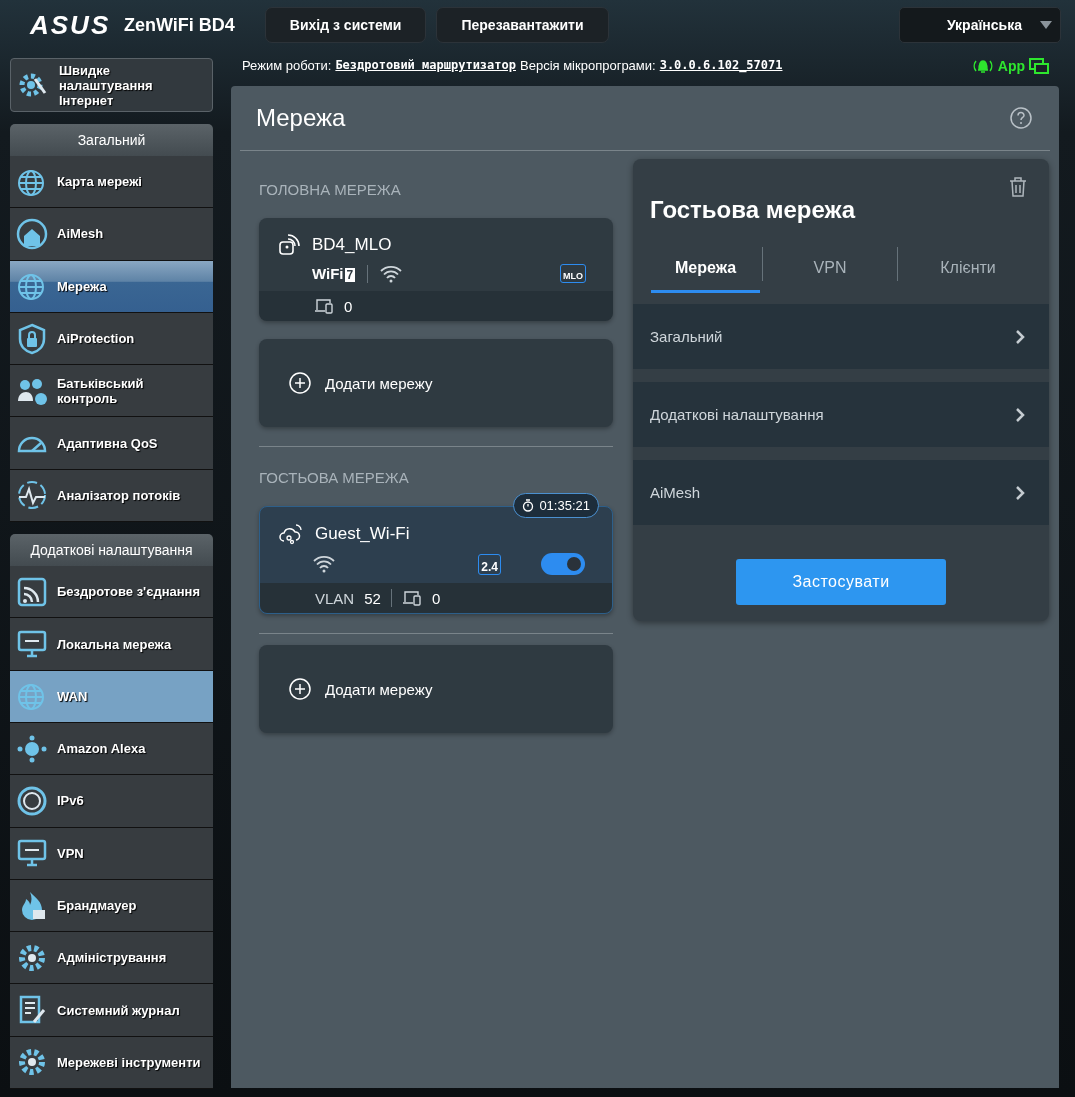  What do you see at coordinates (111, 339) in the screenshot?
I see `sidebar-item: AiProtection` at bounding box center [111, 339].